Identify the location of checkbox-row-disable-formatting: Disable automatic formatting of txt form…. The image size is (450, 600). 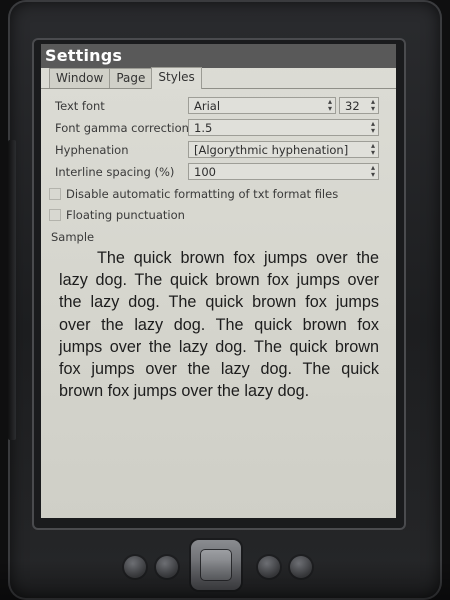
(218, 194).